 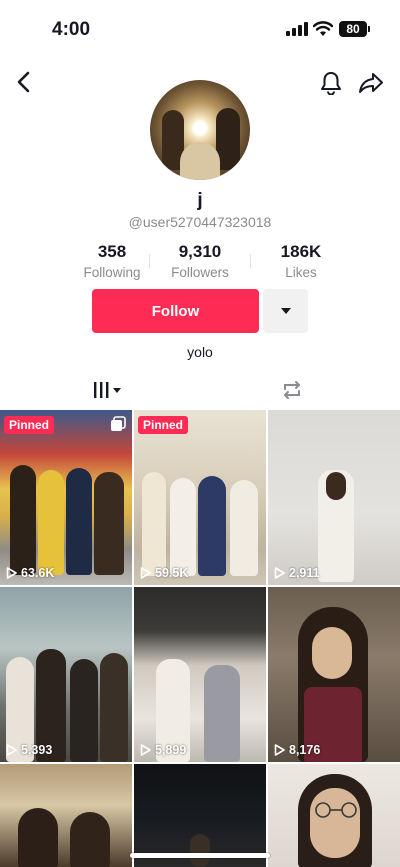 What do you see at coordinates (369, 29) in the screenshot?
I see `battery-icon` at bounding box center [369, 29].